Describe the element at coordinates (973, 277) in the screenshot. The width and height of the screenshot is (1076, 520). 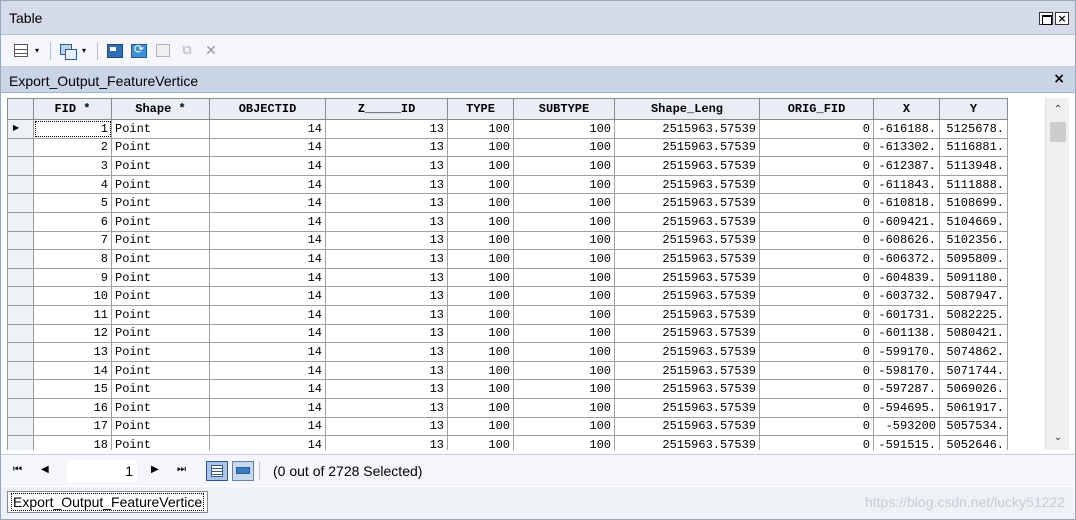
I see `table-cell: 5091180.` at that location.